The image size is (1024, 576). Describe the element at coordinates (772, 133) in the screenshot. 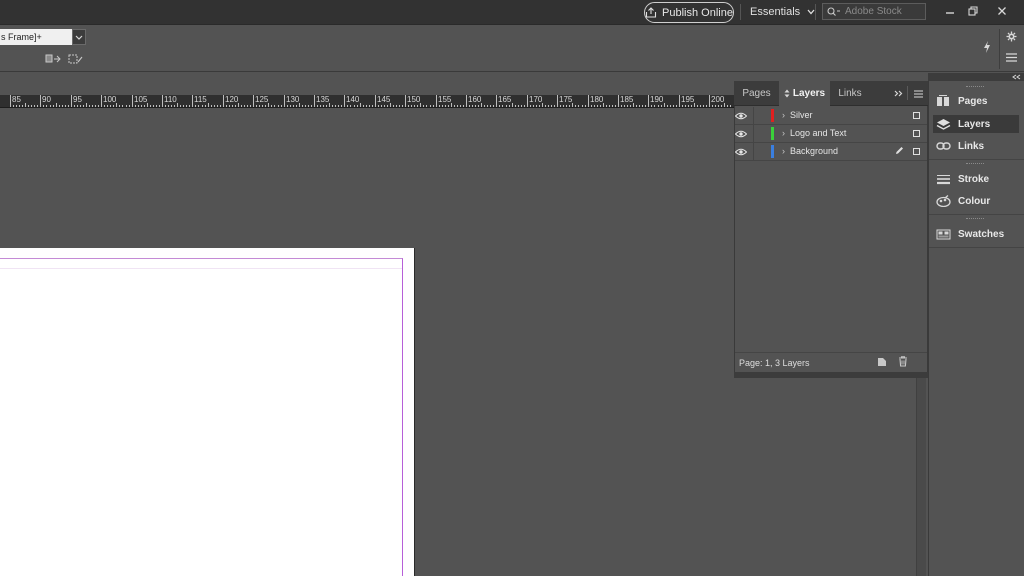

I see `layer-color-swatch` at that location.